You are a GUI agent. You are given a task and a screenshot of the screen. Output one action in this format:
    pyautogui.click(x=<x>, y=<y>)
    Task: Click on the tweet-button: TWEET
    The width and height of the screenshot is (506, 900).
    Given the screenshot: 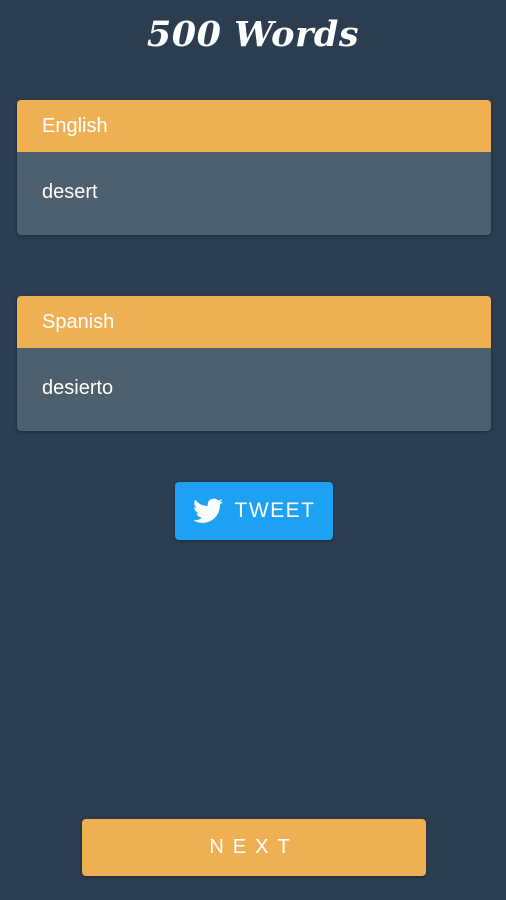 What is the action you would take?
    pyautogui.click(x=254, y=511)
    